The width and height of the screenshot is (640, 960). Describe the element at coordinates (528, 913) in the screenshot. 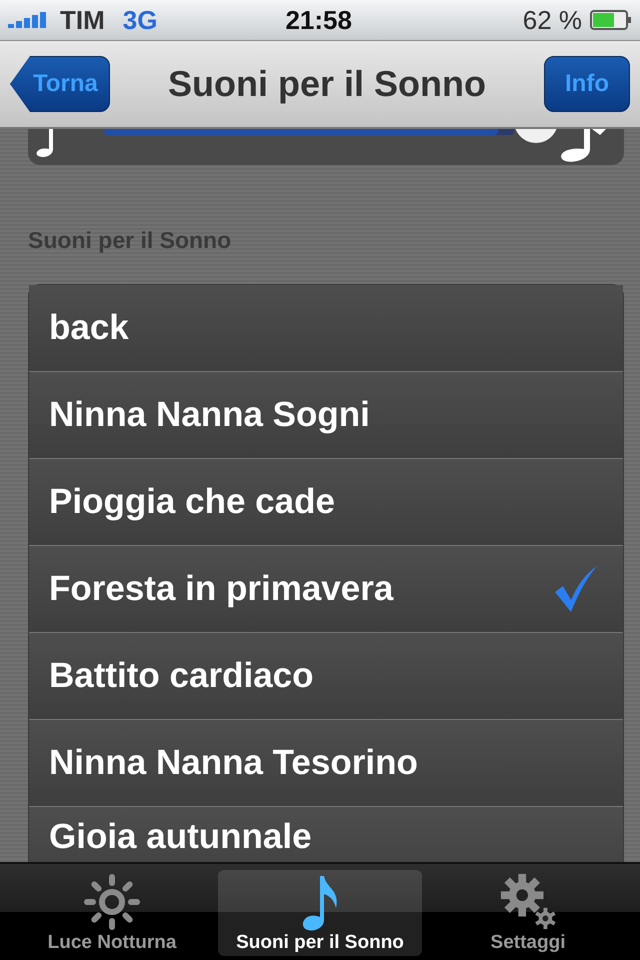

I see `tab: Settaggi` at that location.